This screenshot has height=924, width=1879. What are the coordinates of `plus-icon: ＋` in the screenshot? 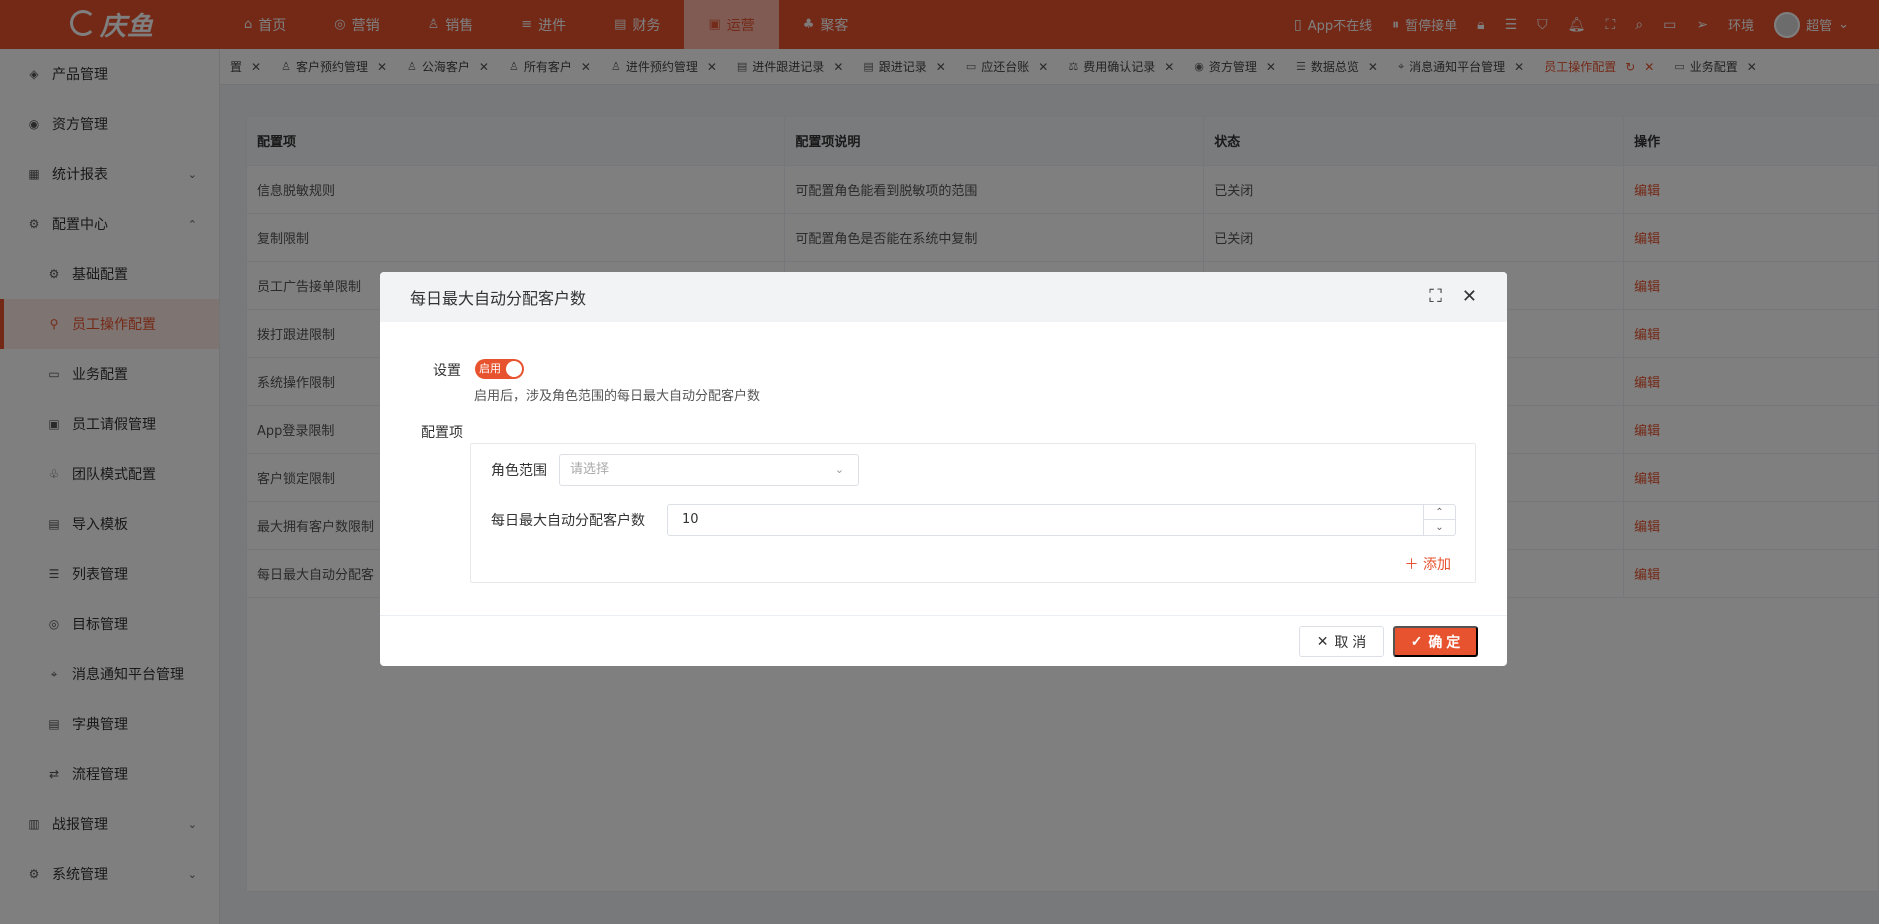 It's located at (1411, 565).